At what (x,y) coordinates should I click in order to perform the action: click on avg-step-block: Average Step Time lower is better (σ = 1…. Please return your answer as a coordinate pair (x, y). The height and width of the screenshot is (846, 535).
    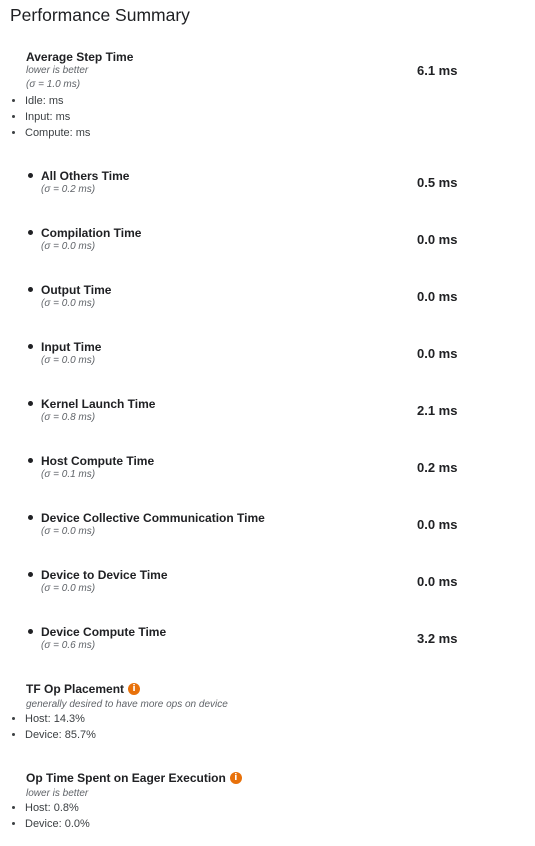
    Looking at the image, I should click on (79, 71).